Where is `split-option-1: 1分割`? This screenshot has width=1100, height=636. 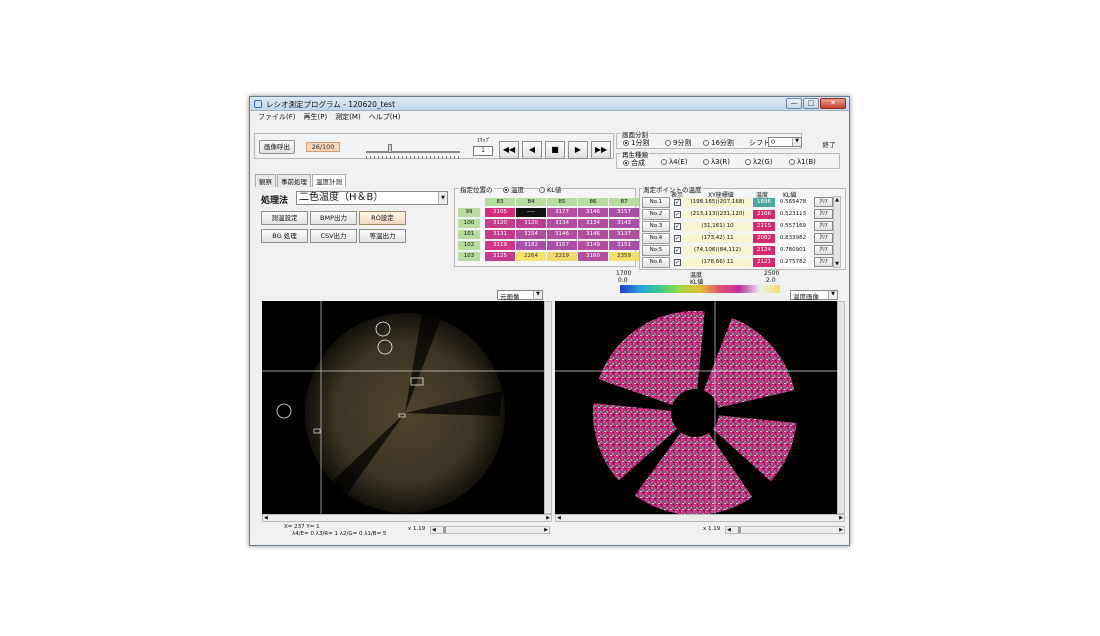 split-option-1: 1分割 is located at coordinates (636, 143).